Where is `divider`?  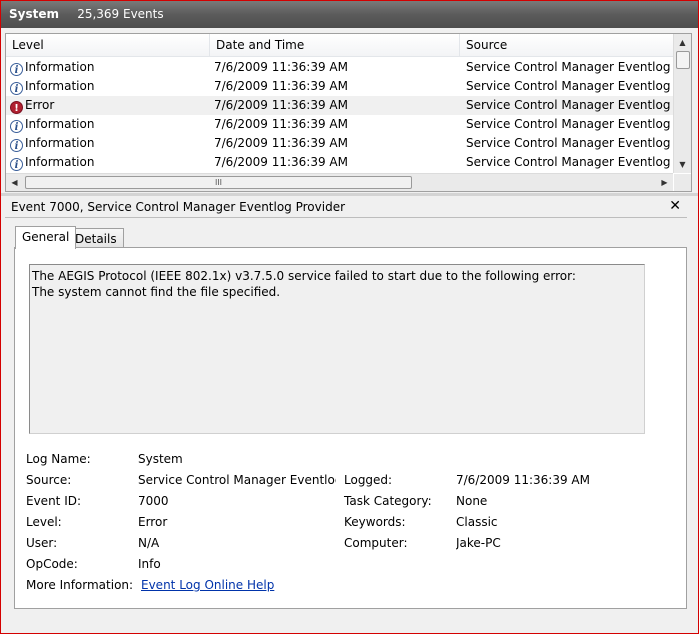
divider is located at coordinates (346, 217).